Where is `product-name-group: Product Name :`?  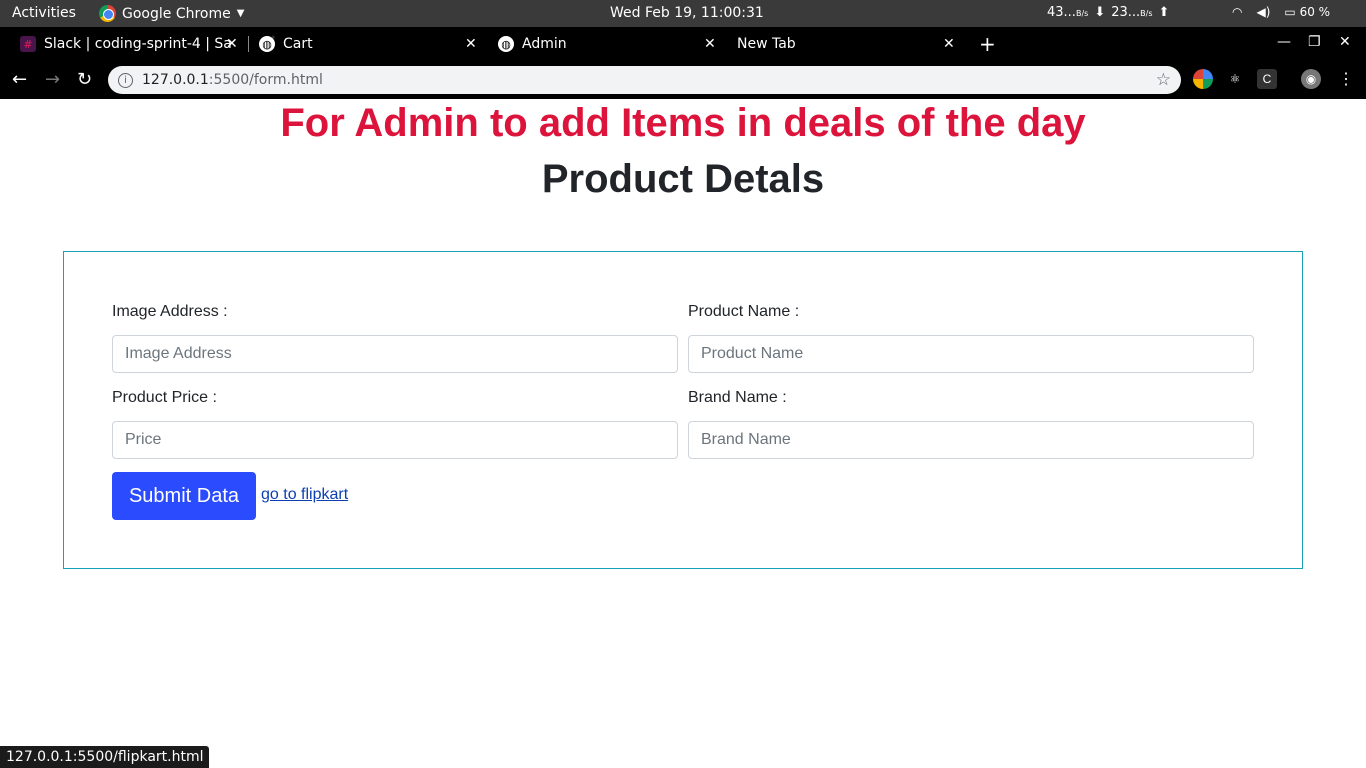
product-name-group: Product Name : is located at coordinates (971, 336).